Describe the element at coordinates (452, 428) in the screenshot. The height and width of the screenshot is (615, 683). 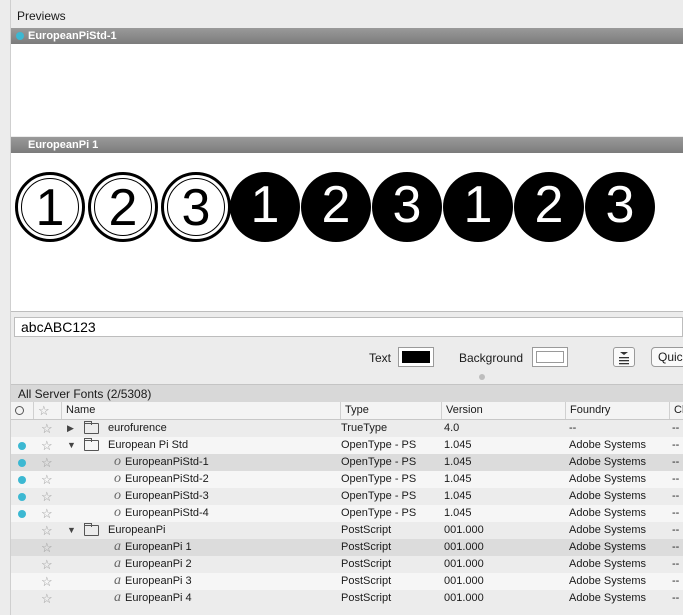
I see `font-version: 4.0` at that location.